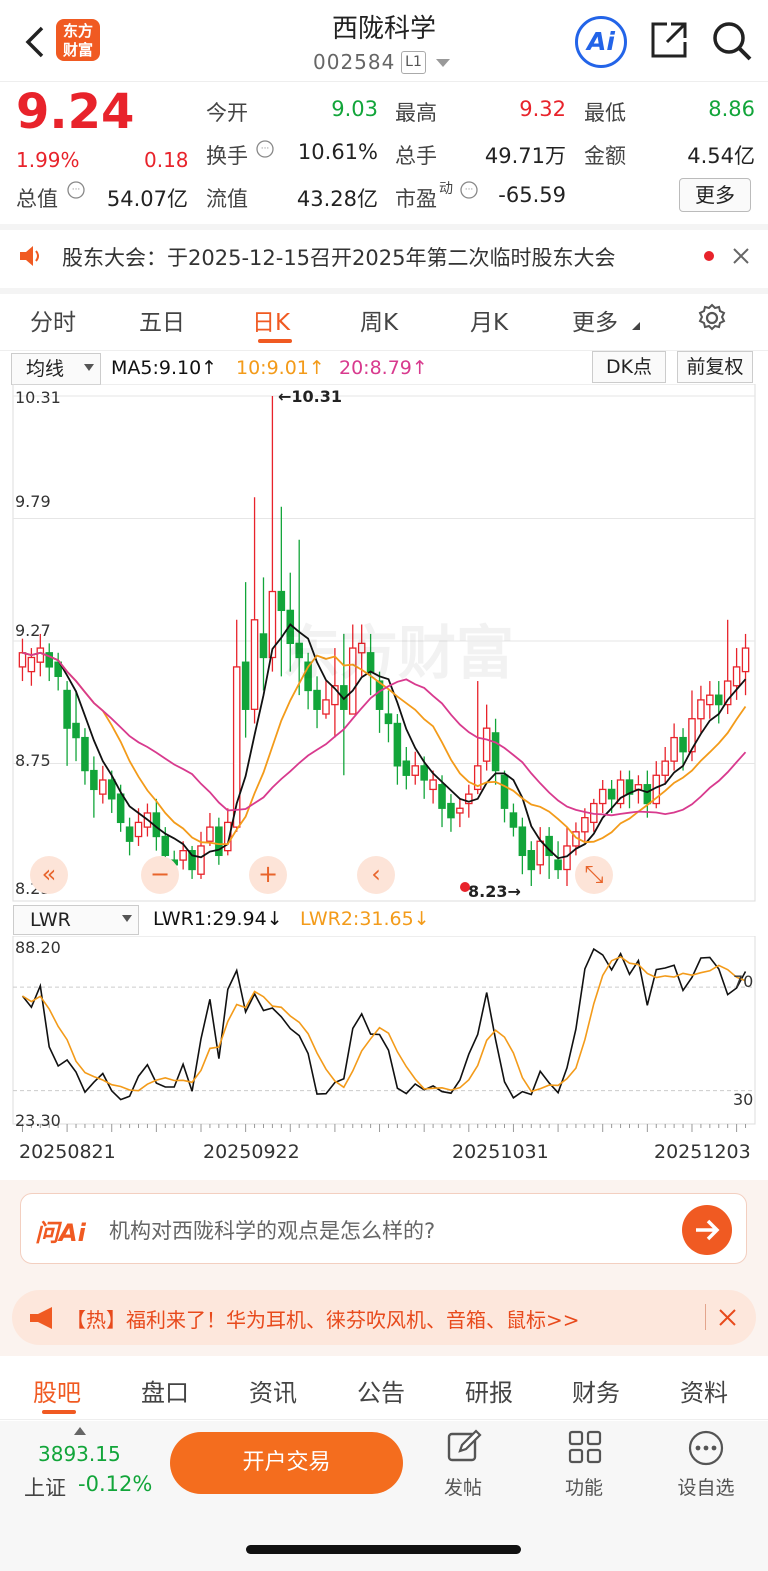  I want to click on tab-forum: 股吧, so click(57, 1390).